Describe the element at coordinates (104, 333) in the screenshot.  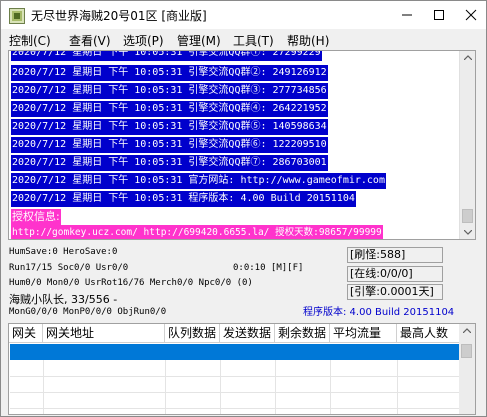
I see `col-gateway-address: 网关地址` at that location.